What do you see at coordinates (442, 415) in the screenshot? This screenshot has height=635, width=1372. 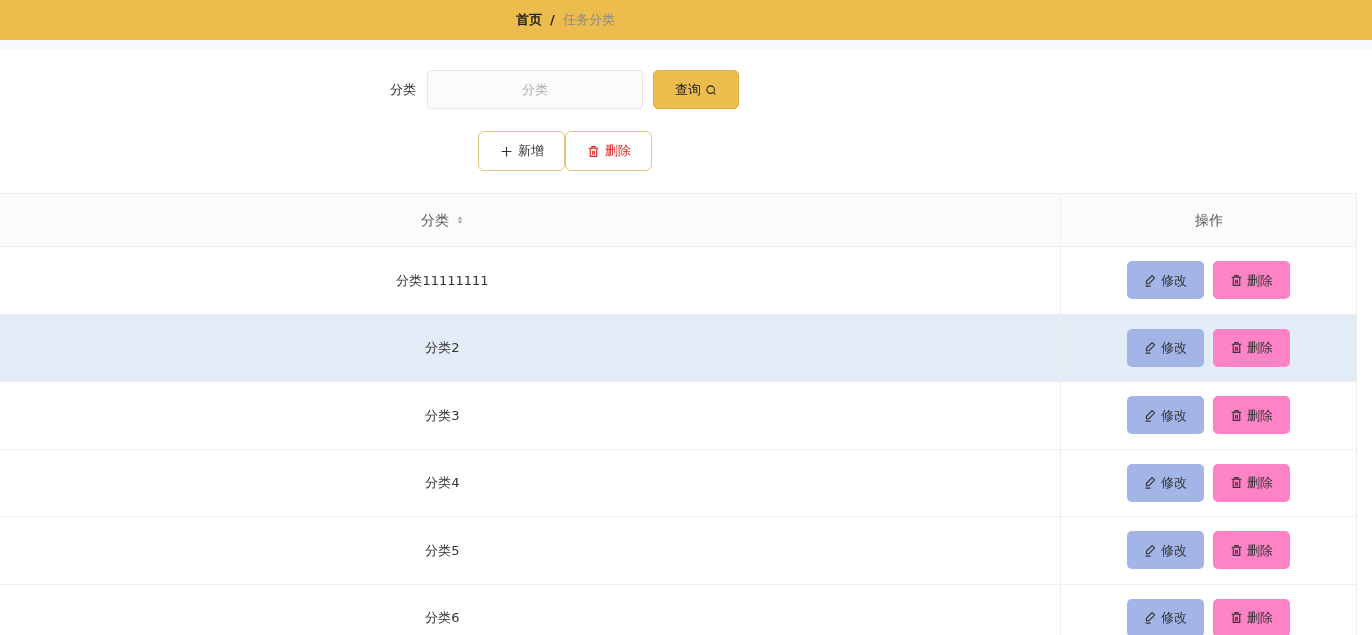 I see `table-cell-text: 分类3` at bounding box center [442, 415].